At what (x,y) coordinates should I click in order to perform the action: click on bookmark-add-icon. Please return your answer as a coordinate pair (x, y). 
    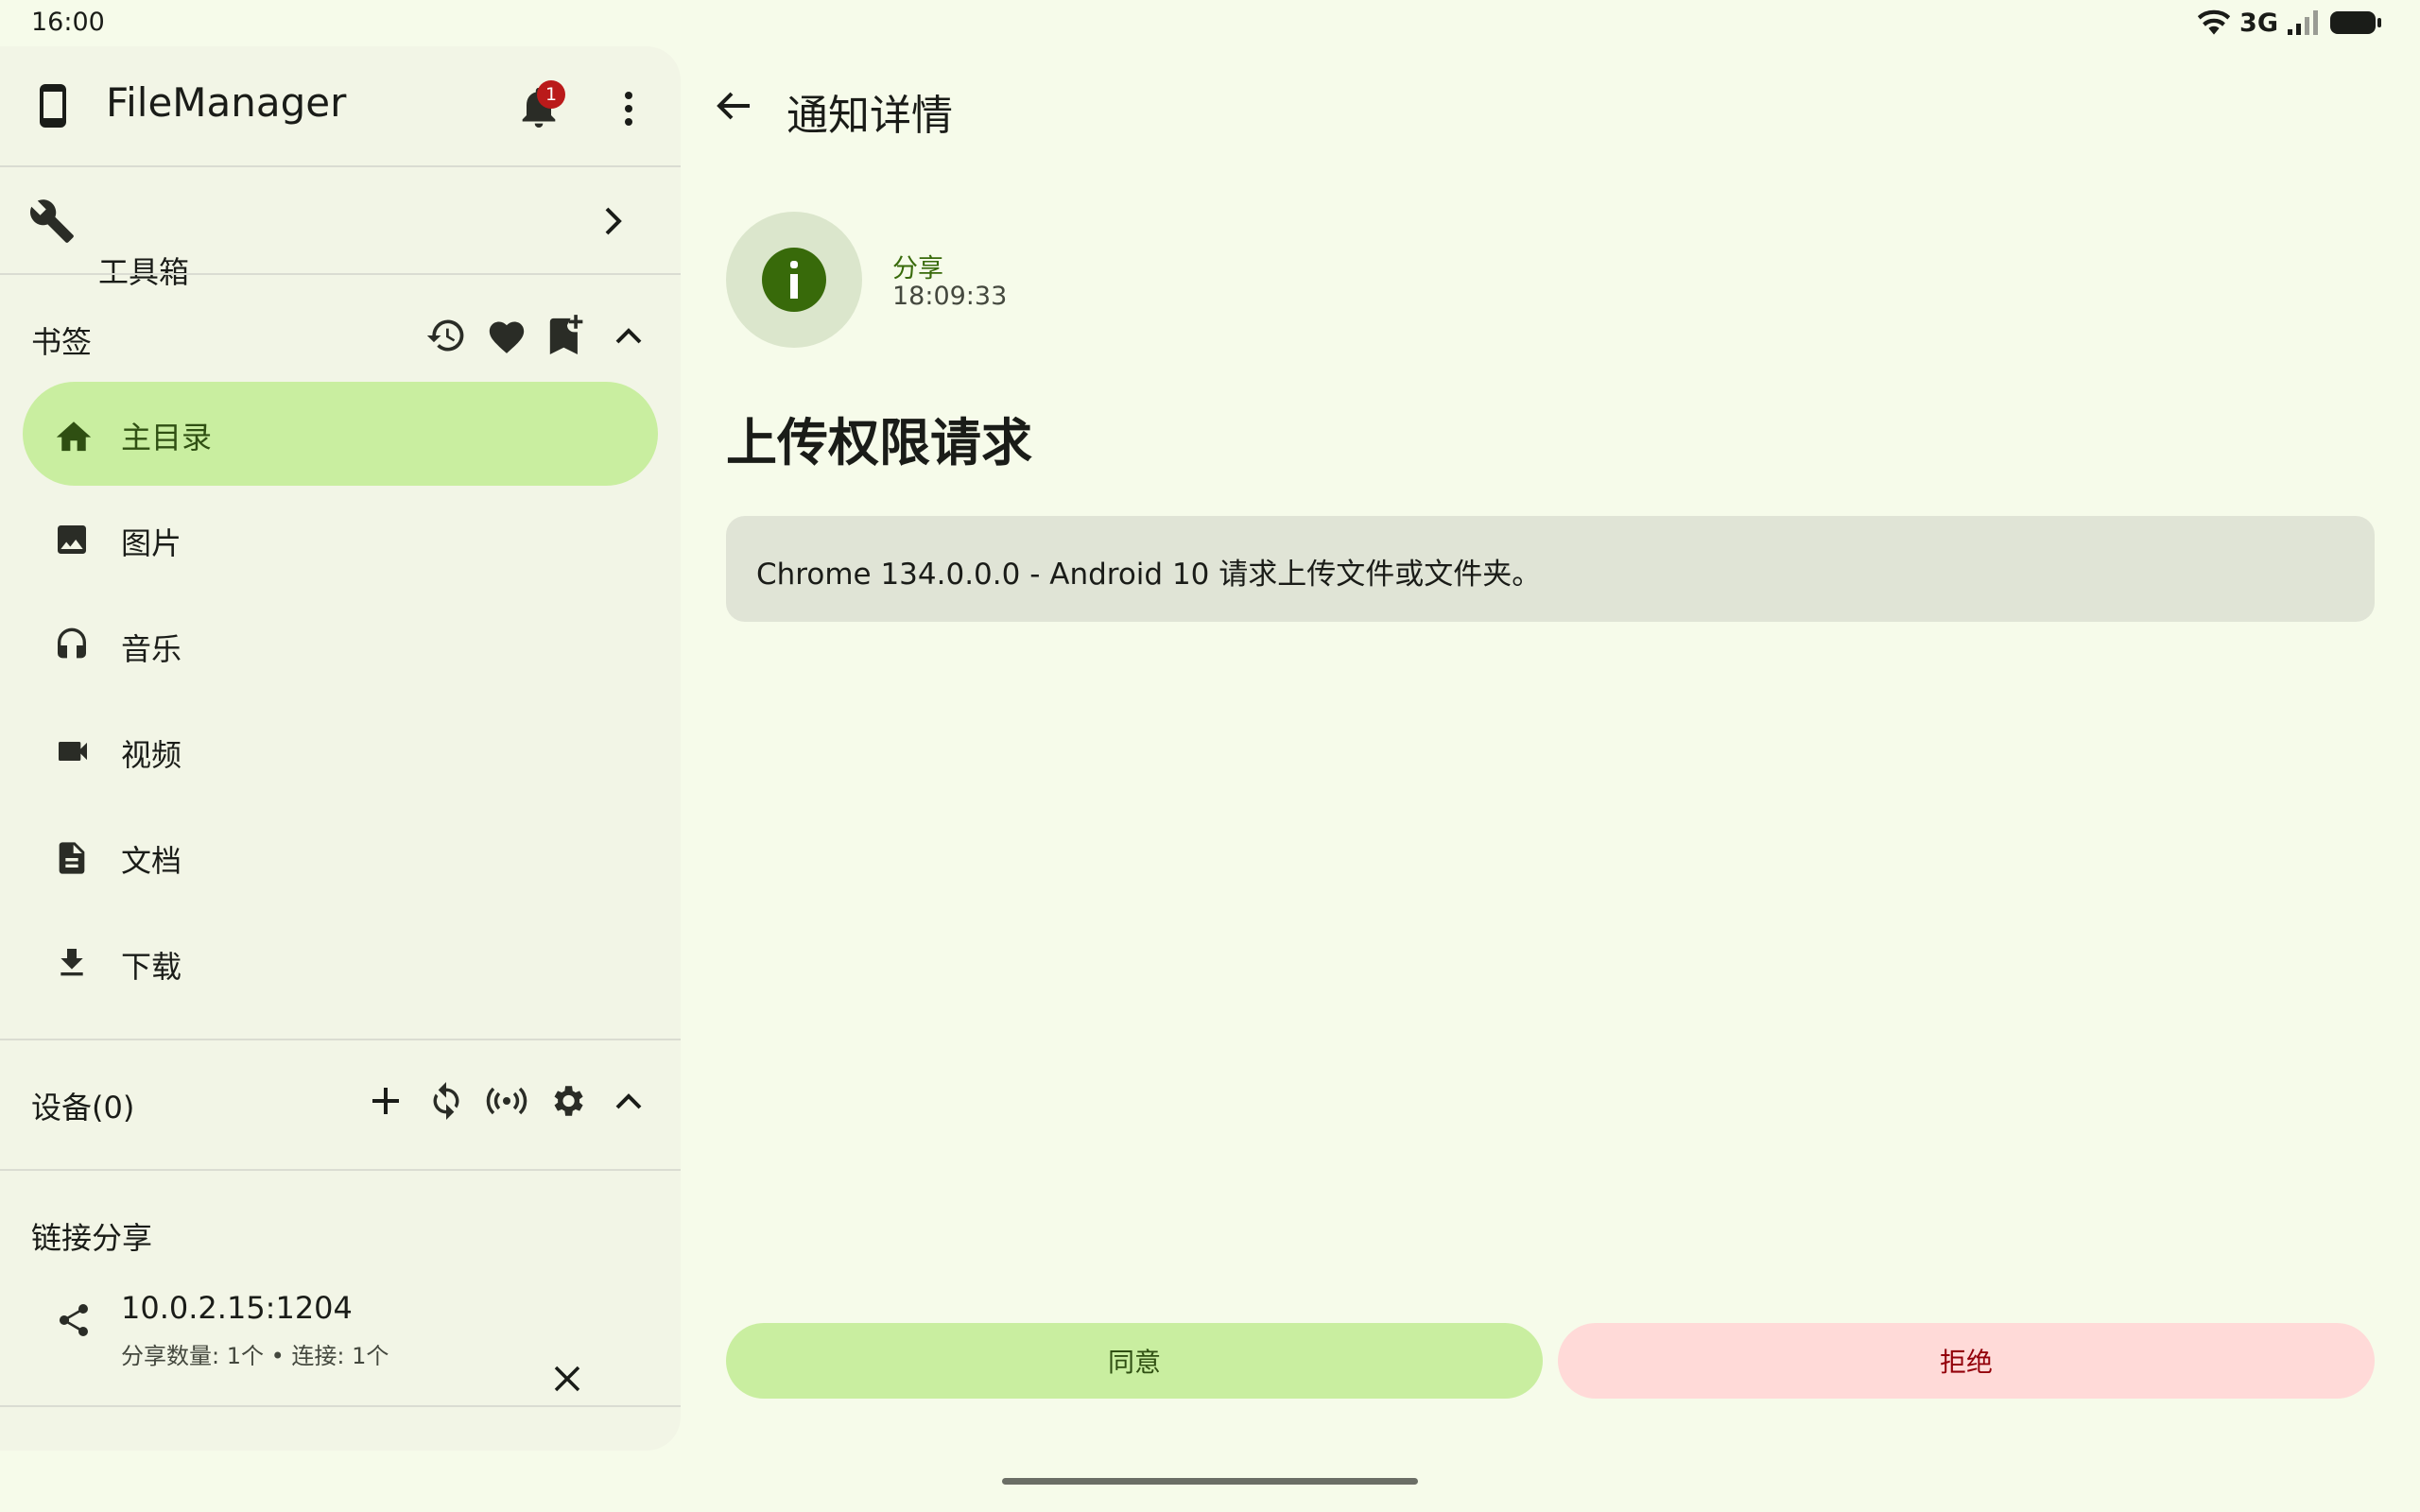
    Looking at the image, I should click on (567, 335).